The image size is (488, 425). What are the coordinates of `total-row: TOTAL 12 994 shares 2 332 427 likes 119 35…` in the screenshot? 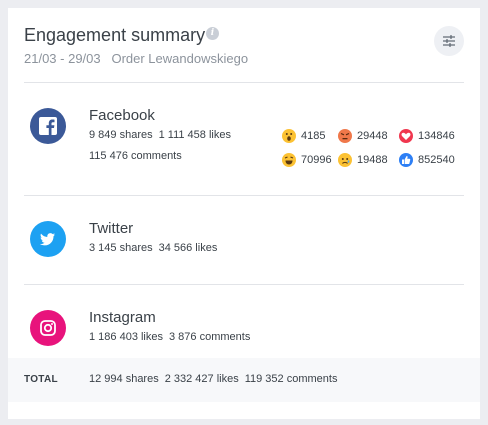 It's located at (244, 380).